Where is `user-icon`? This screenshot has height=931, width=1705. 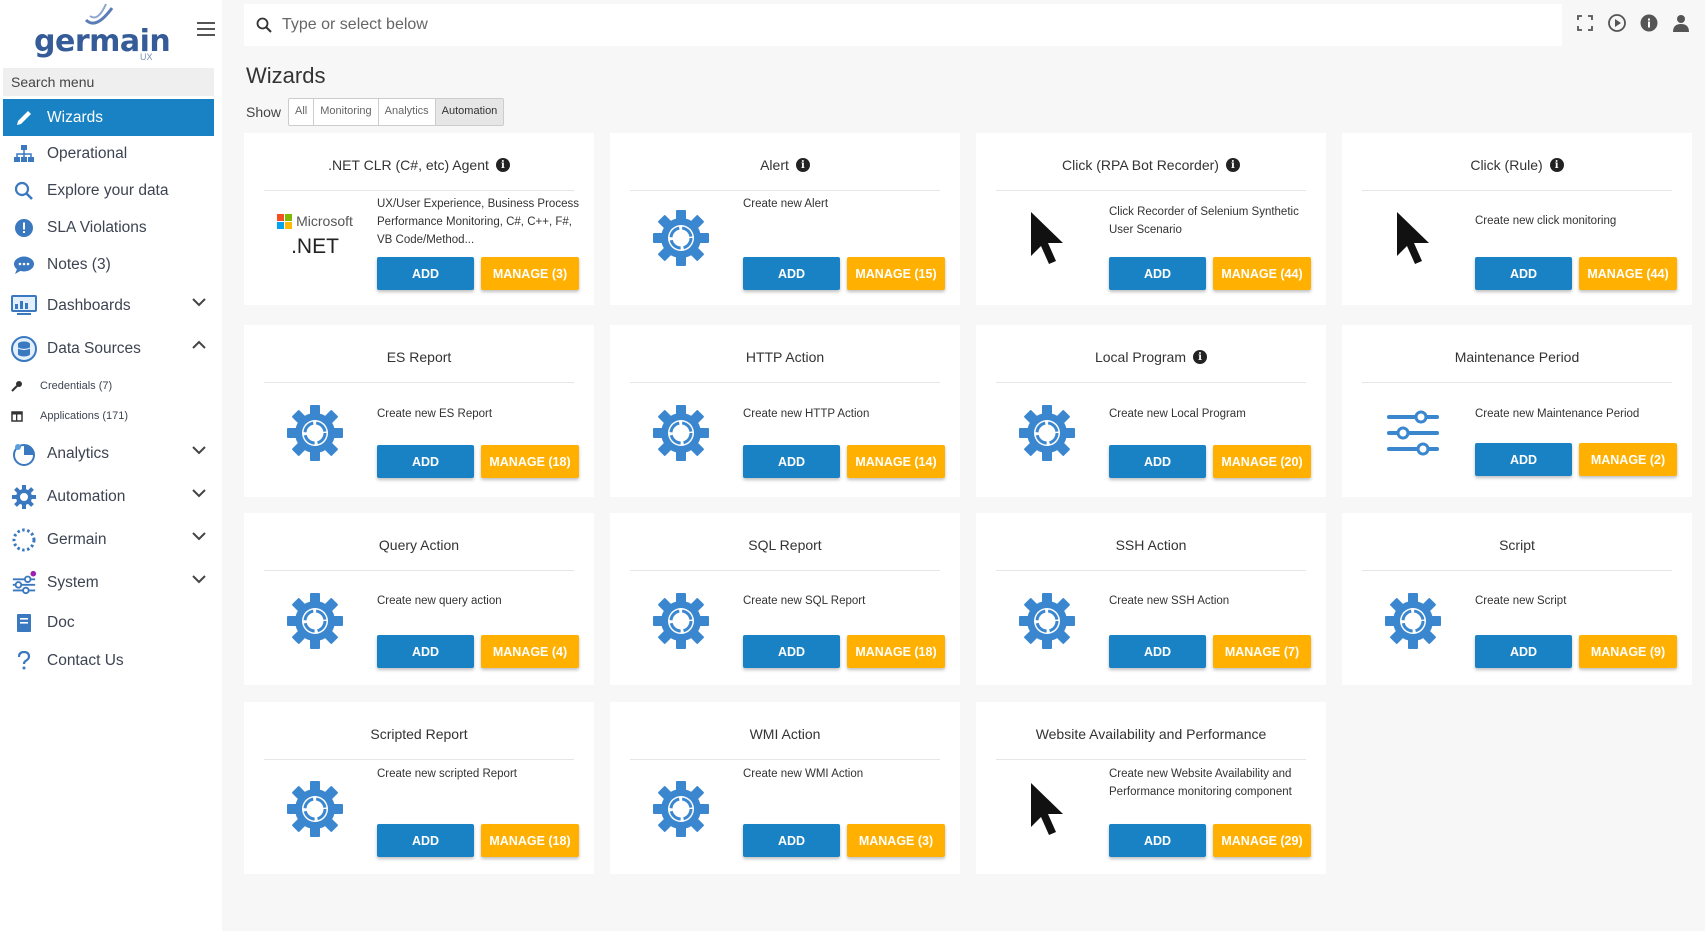
user-icon is located at coordinates (1681, 23).